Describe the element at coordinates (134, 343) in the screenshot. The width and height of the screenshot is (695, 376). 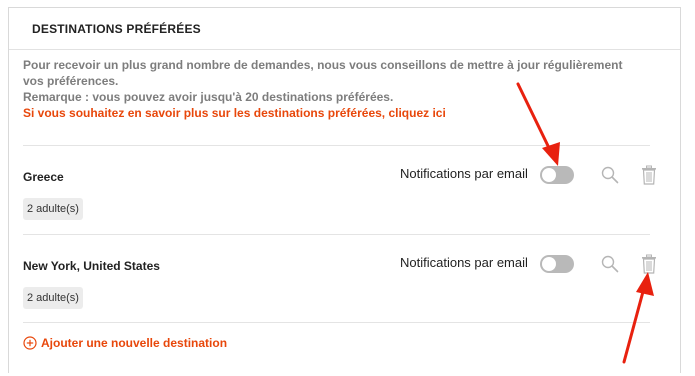
I see `add-destination-label: Ajouter une nouvelle destination` at that location.